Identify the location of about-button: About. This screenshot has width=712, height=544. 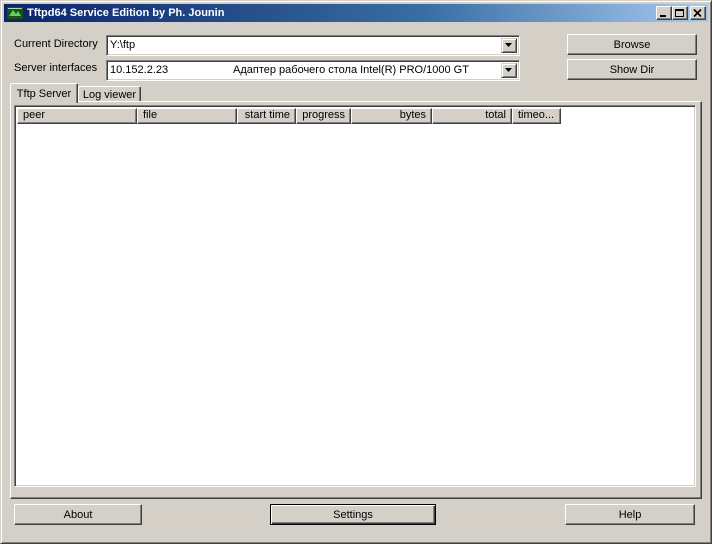
(78, 514).